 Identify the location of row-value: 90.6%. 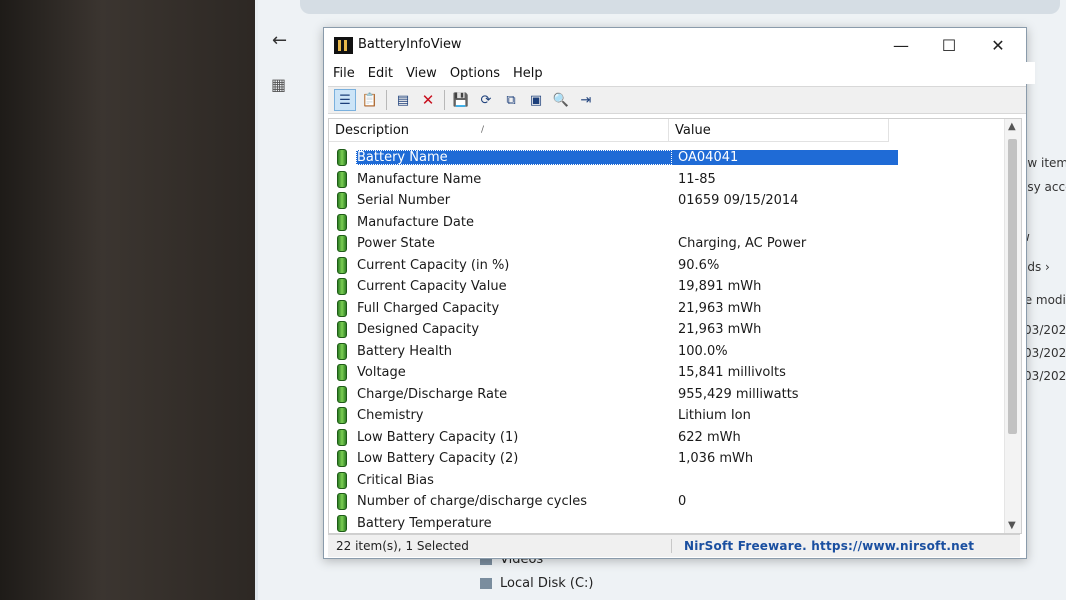
(699, 265).